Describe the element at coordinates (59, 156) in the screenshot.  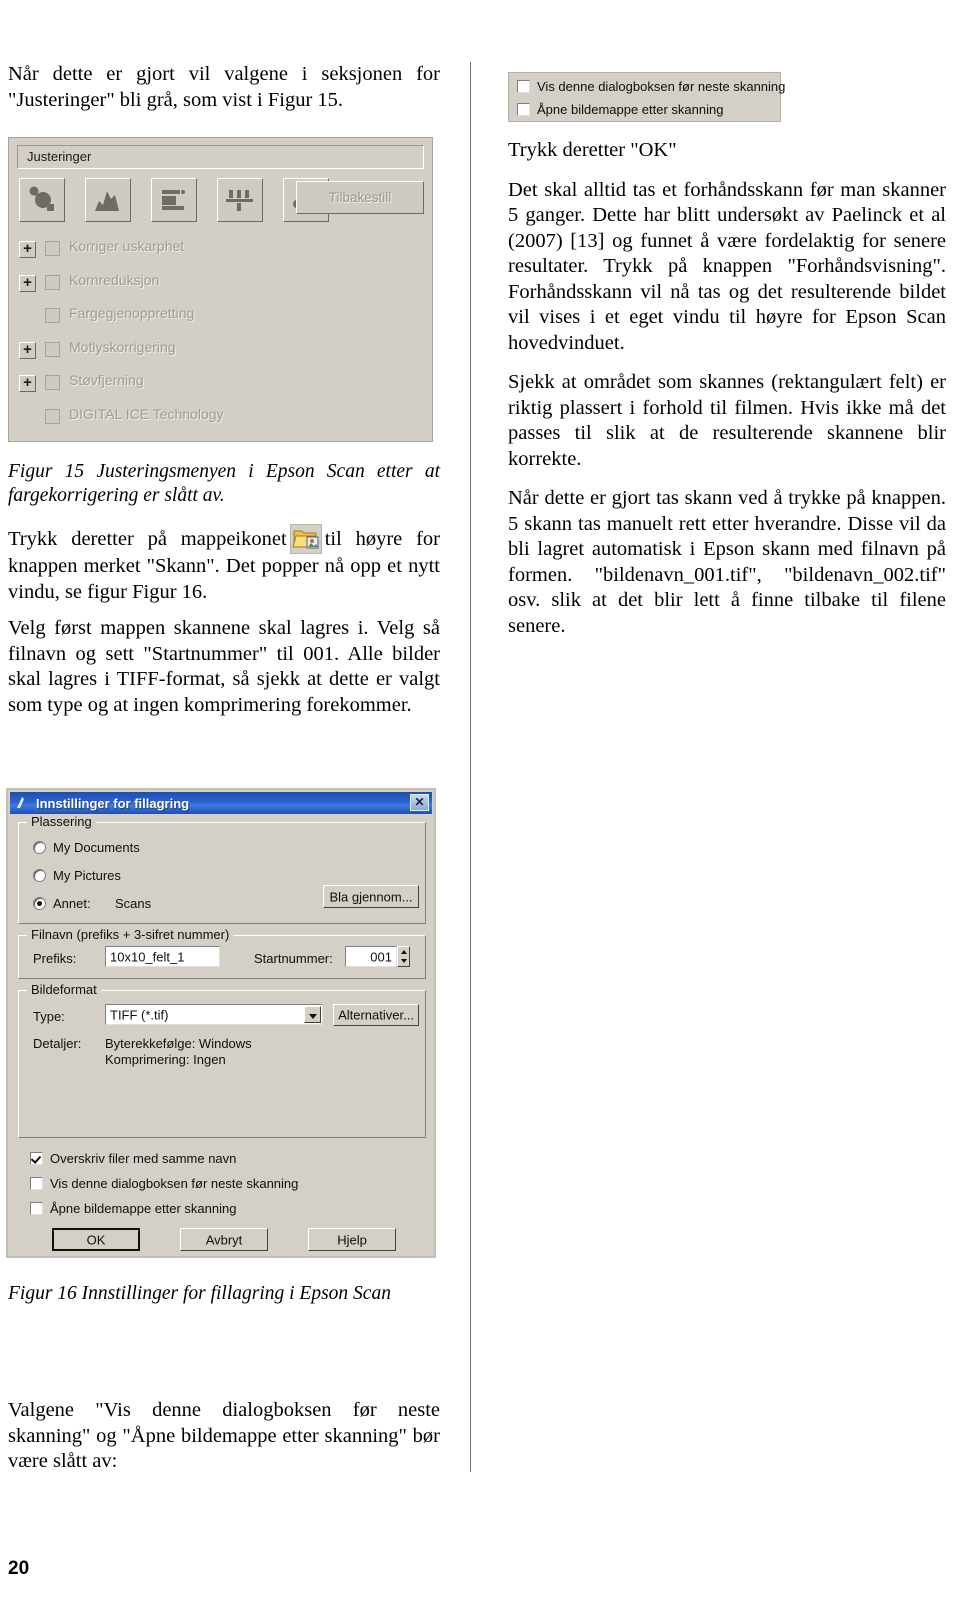
I see `justeringer-group-label: Justeringer` at that location.